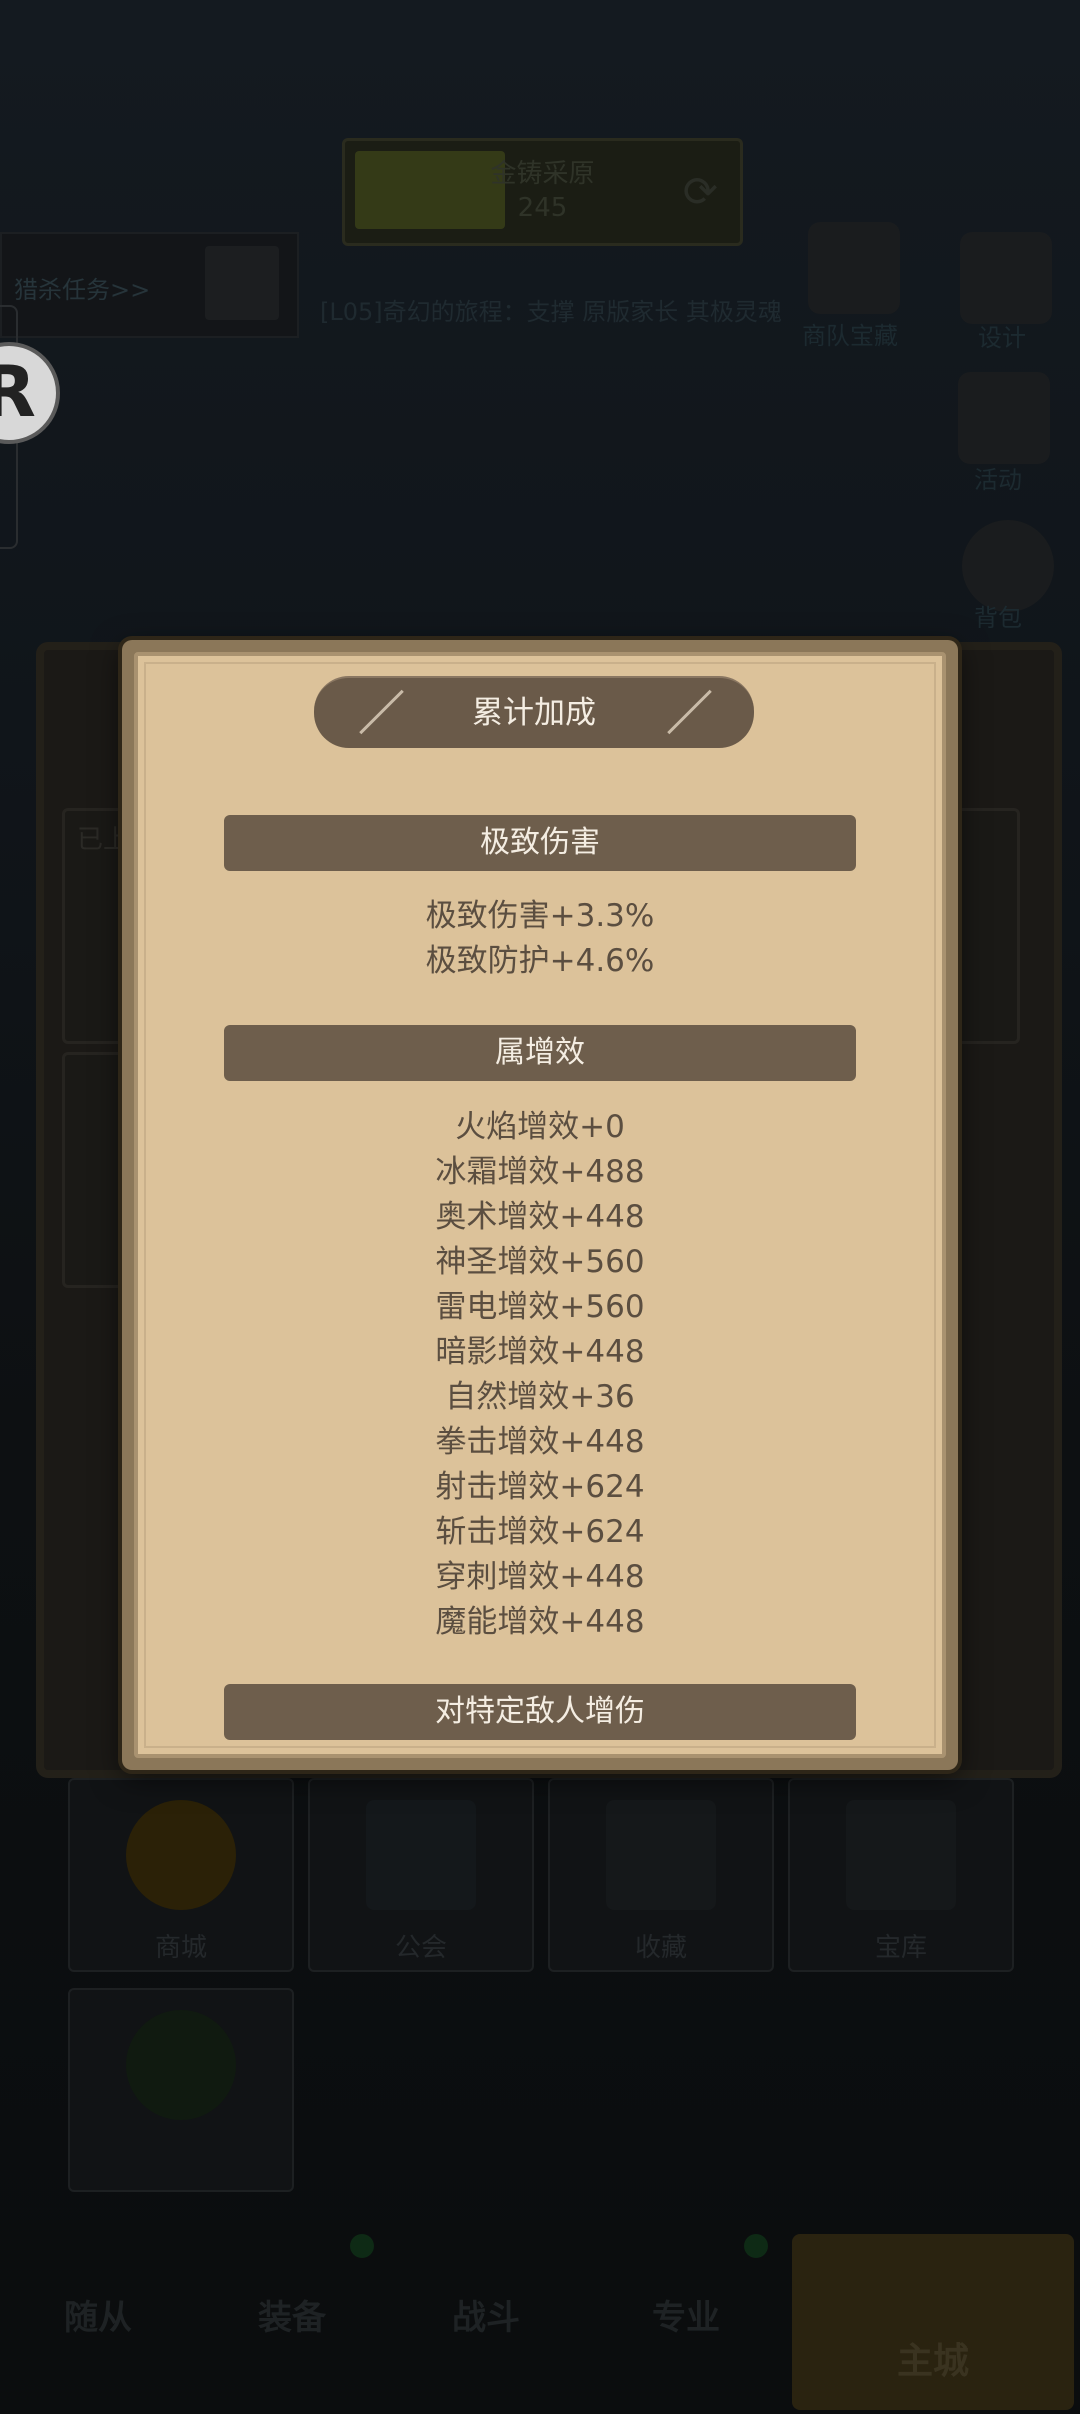 The height and width of the screenshot is (2414, 1080). Describe the element at coordinates (1004, 418) in the screenshot. I see `event-icon` at that location.